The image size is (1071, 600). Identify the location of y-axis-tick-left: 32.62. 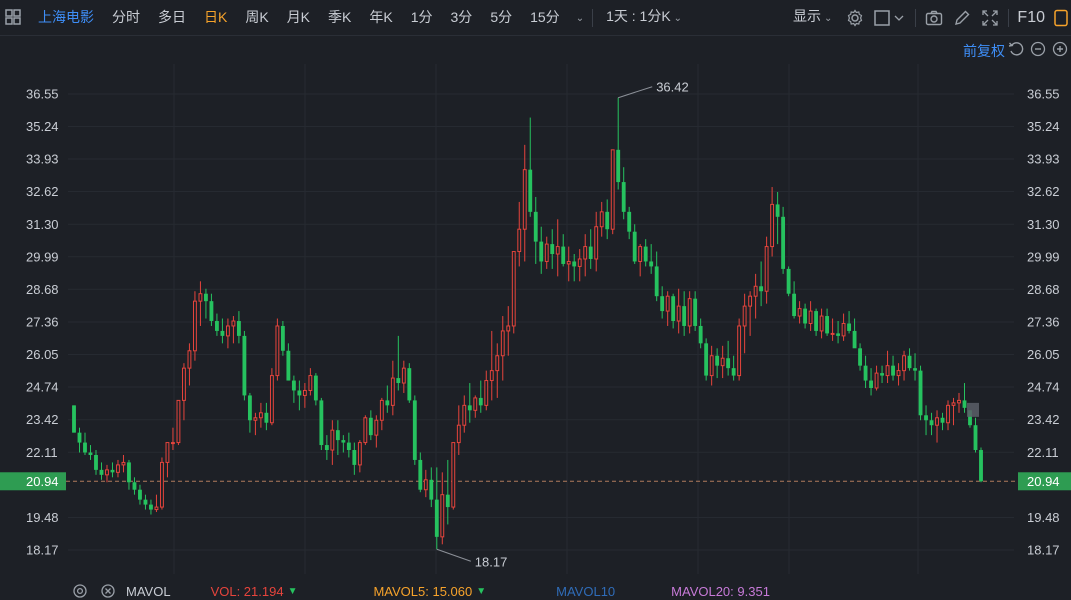
(42, 191).